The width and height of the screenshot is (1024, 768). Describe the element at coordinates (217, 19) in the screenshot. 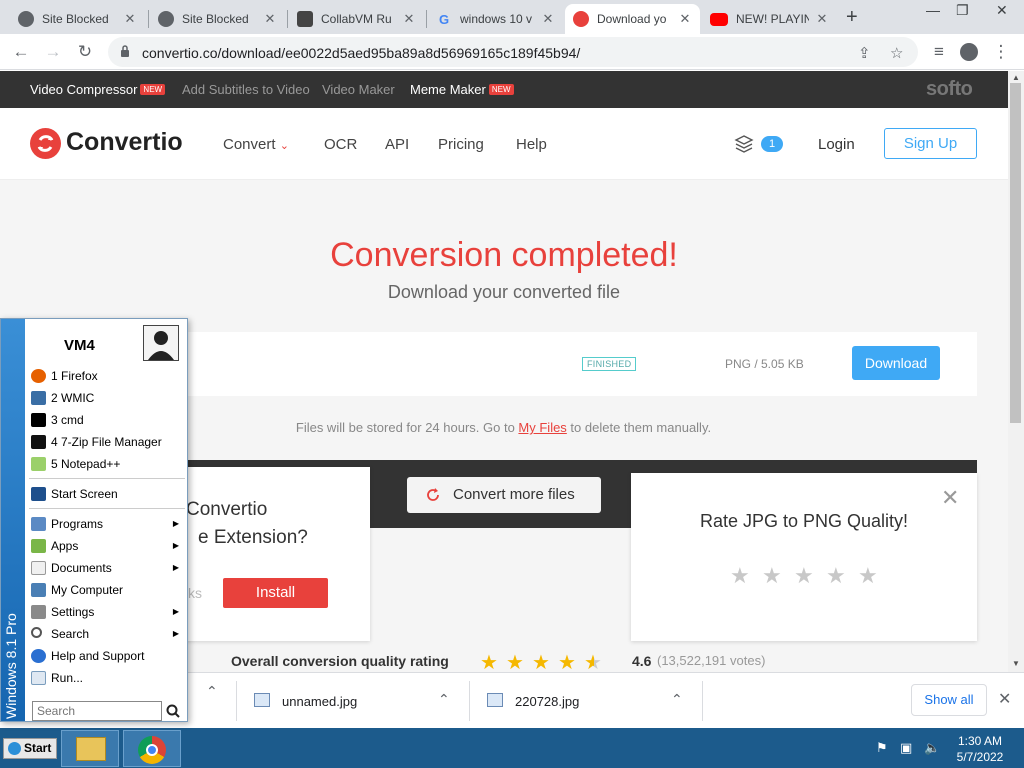

I see `tab-site-blocked-2: Site Blocked ✕` at that location.